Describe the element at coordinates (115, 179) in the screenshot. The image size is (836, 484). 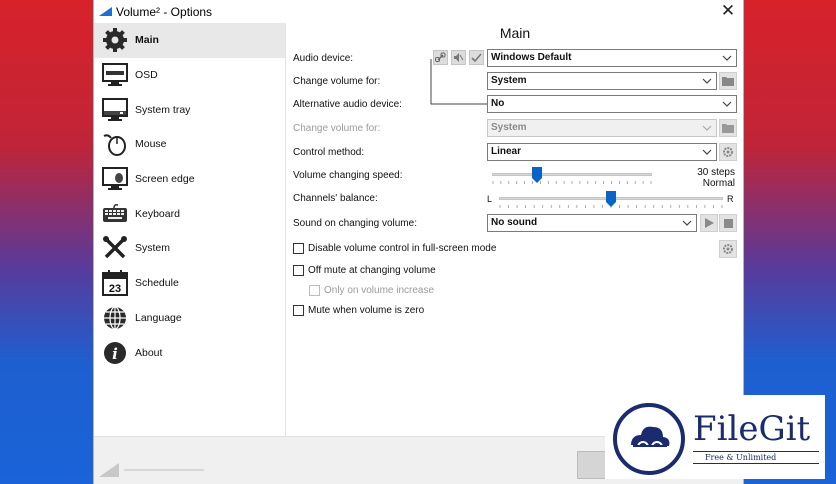
I see `screen-edge-icon` at that location.